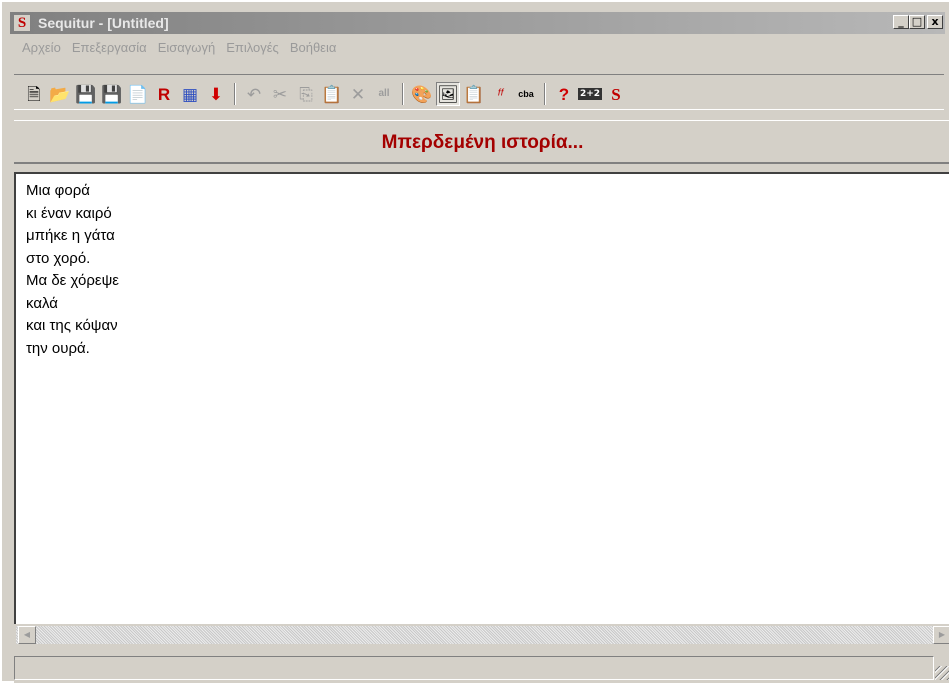 This screenshot has width=949, height=683. What do you see at coordinates (72, 325) in the screenshot?
I see `text-line: και της κόψαν` at bounding box center [72, 325].